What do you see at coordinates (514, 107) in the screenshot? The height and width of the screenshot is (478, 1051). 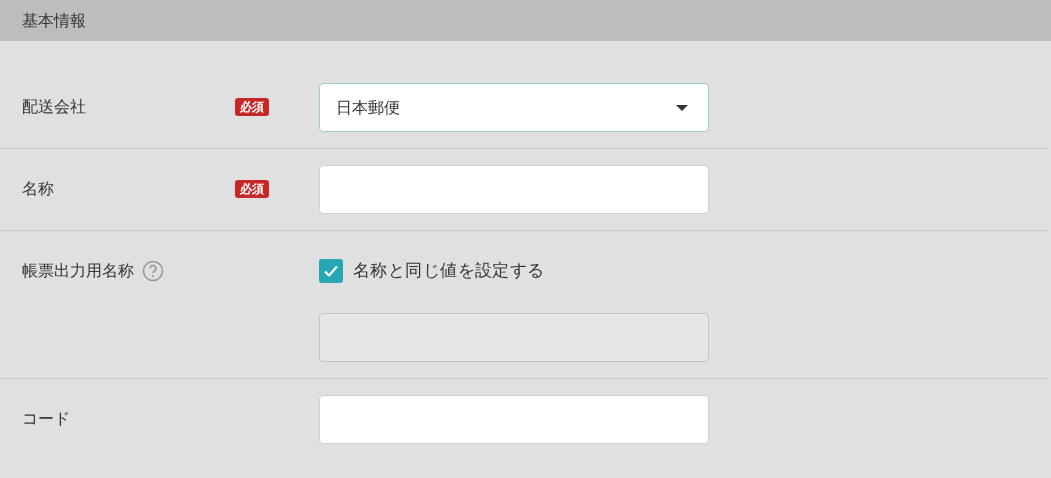 I see `select-field: 日本郵便` at bounding box center [514, 107].